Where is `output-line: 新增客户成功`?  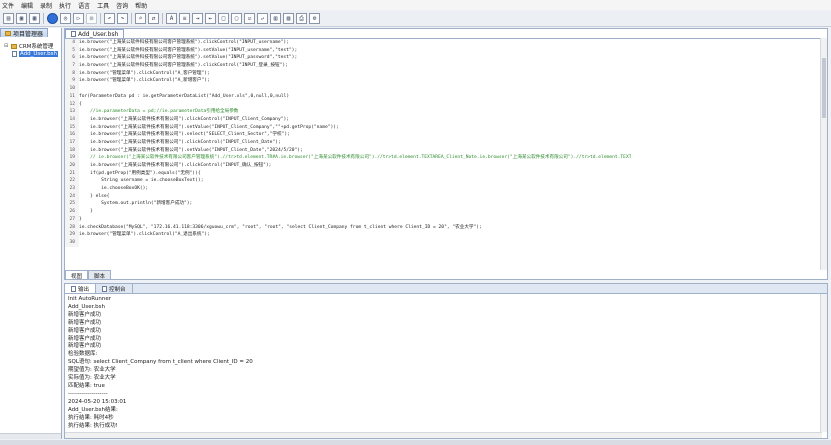 output-line: 新增客户成功 is located at coordinates (85, 346).